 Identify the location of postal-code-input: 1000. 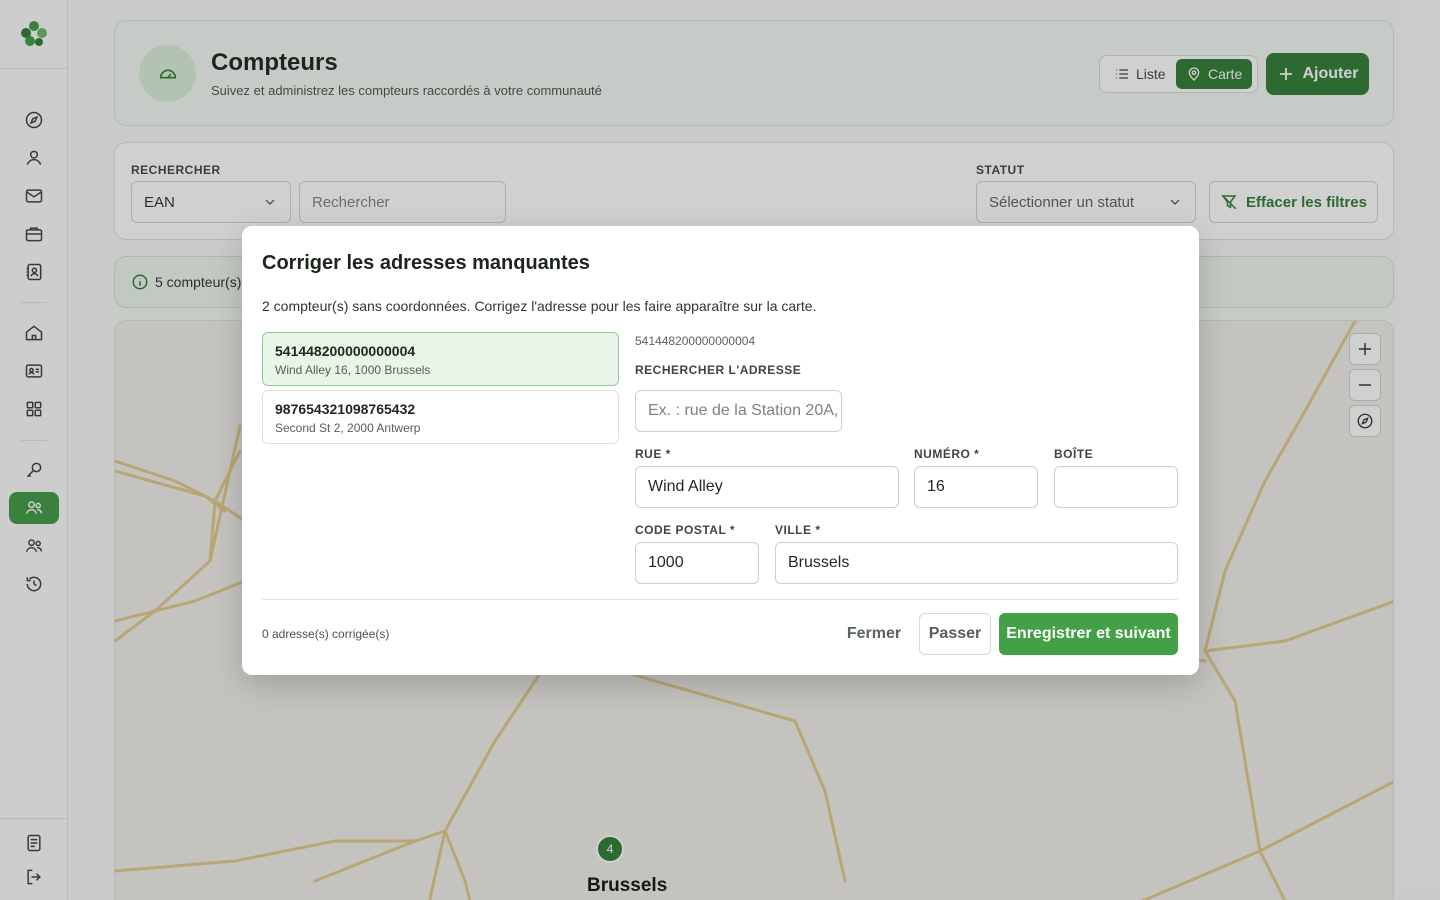
(697, 563).